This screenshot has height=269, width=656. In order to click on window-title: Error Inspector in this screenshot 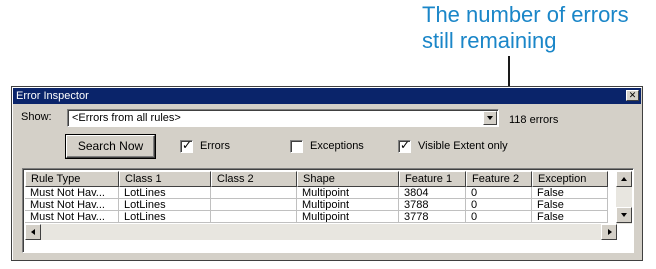, I will do `click(52, 96)`.